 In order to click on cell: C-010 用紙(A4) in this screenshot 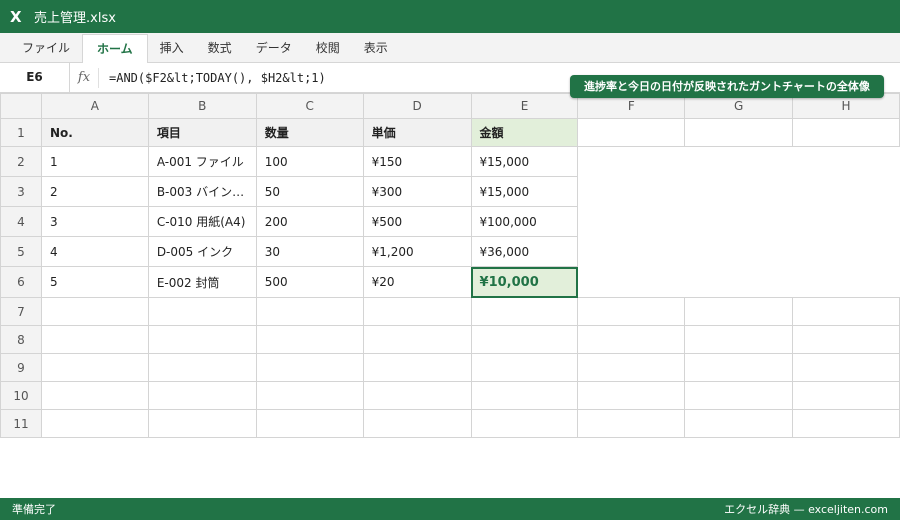, I will do `click(202, 221)`.